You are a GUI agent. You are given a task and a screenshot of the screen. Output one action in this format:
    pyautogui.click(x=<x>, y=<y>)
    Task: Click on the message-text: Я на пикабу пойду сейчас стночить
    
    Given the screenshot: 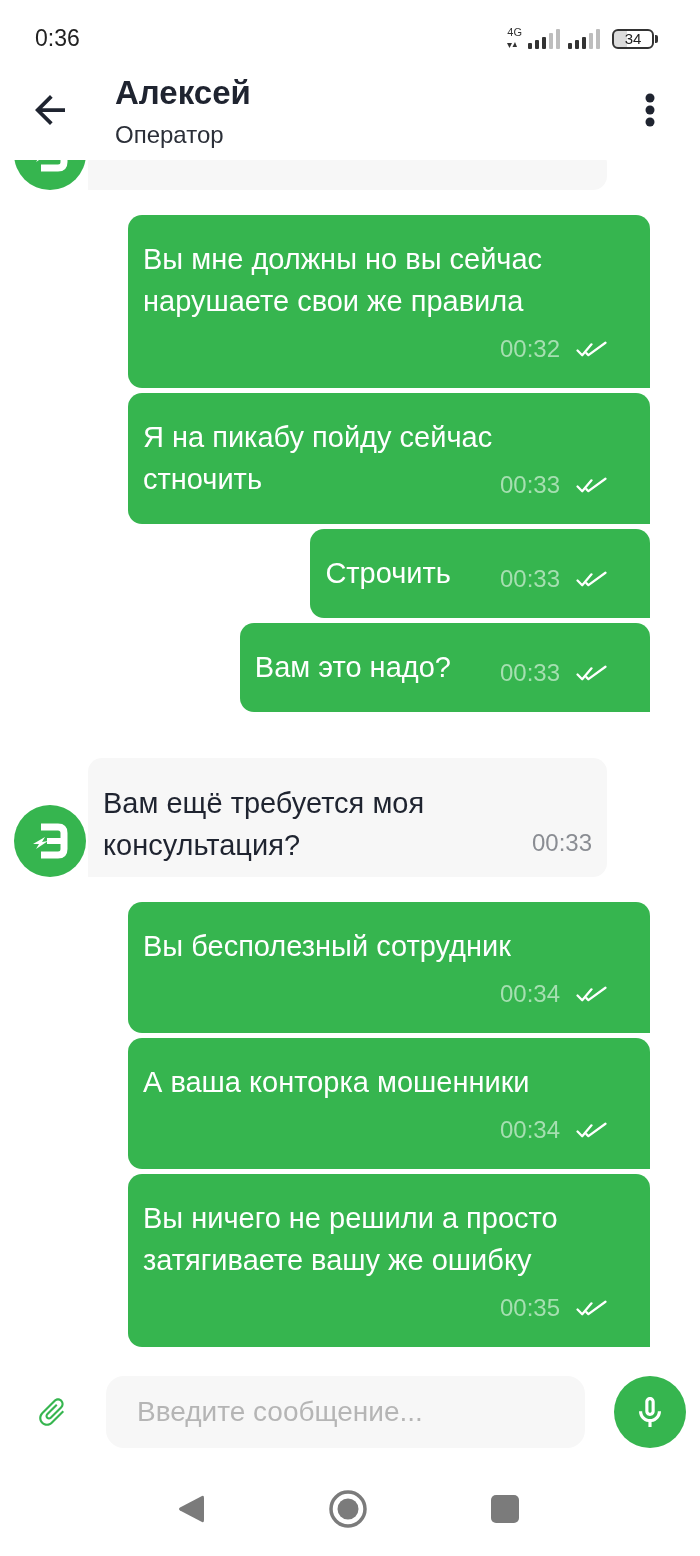 What is the action you would take?
    pyautogui.click(x=318, y=458)
    